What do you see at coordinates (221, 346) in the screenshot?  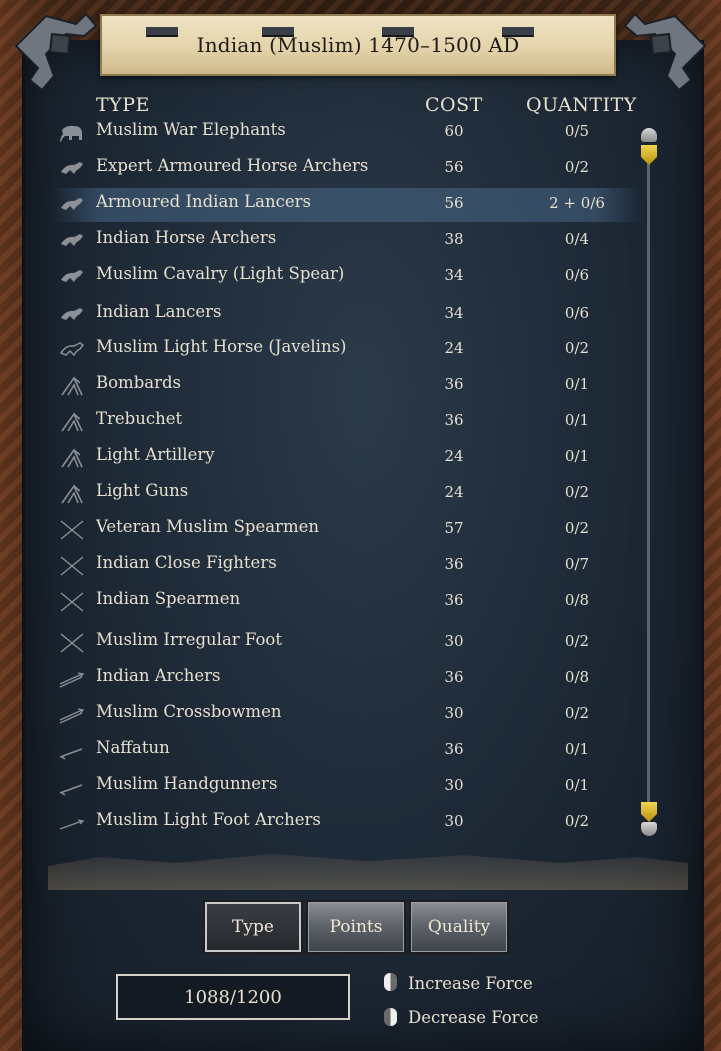 I see `unit-name: Muslim Light Horse (Javelins)` at bounding box center [221, 346].